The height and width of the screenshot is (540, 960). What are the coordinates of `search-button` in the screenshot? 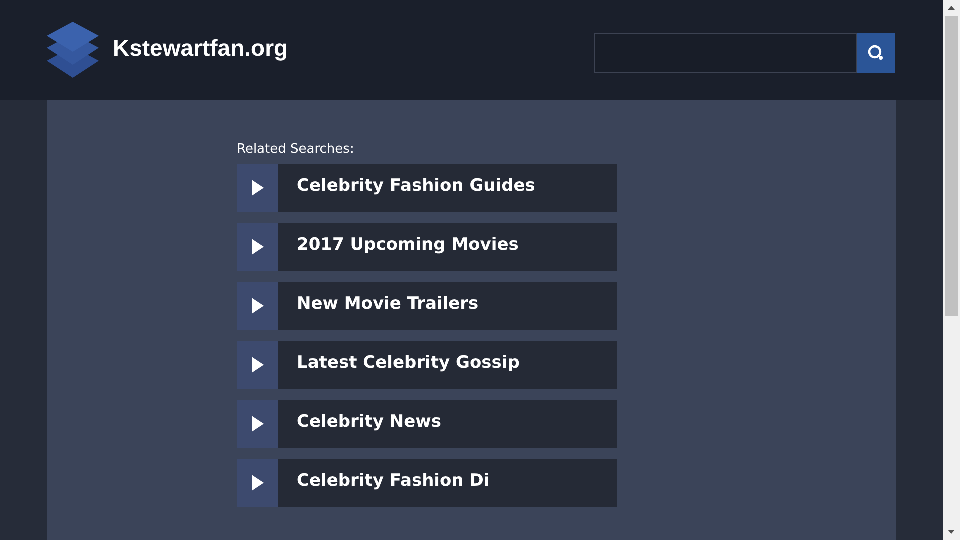 It's located at (876, 53).